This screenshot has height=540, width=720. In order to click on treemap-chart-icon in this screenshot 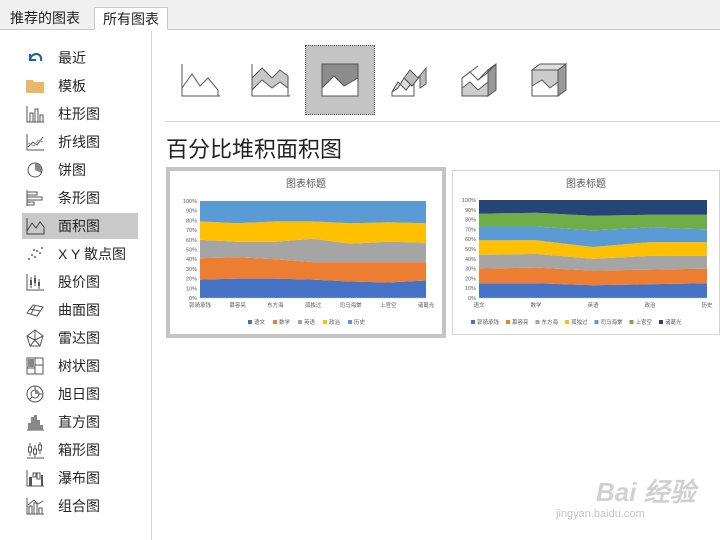, I will do `click(35, 366)`.